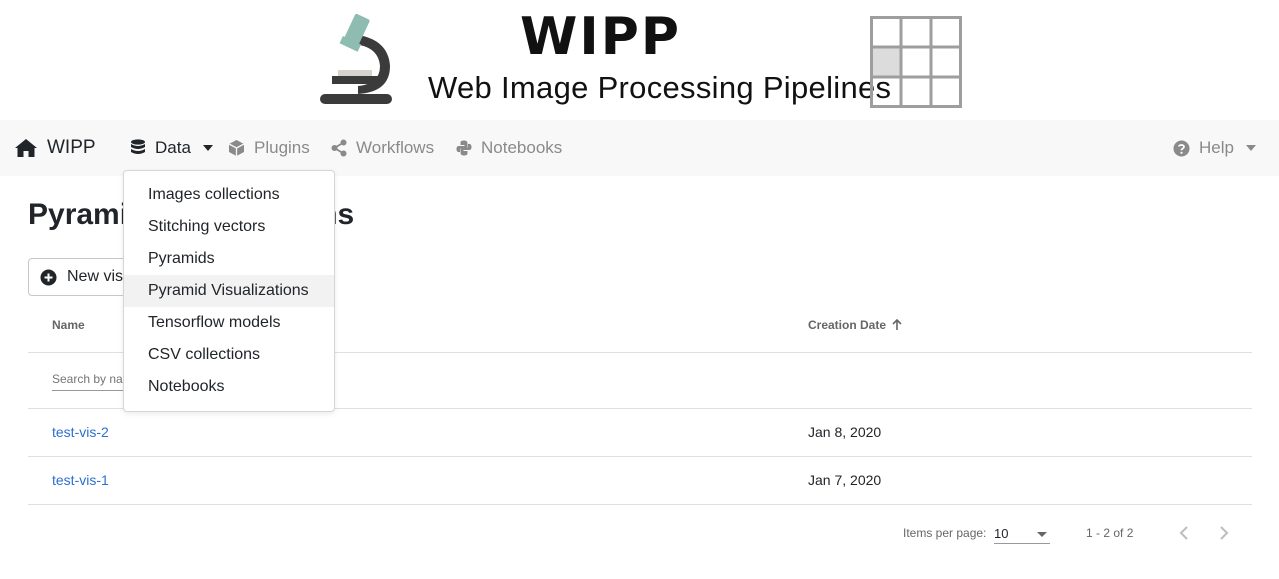 The image size is (1279, 579). What do you see at coordinates (282, 147) in the screenshot?
I see `nav-plugins-label: Plugins` at bounding box center [282, 147].